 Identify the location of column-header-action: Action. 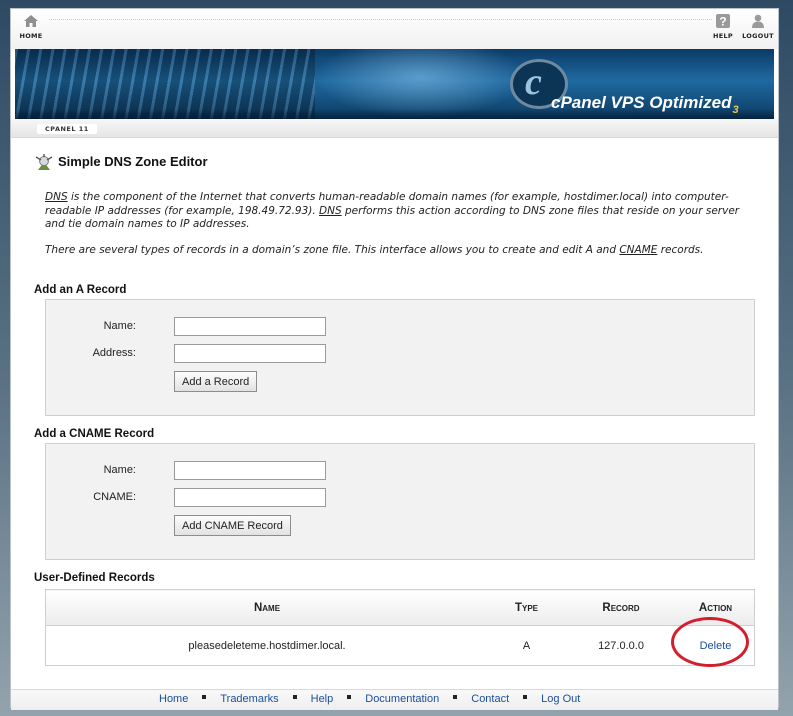
(716, 607).